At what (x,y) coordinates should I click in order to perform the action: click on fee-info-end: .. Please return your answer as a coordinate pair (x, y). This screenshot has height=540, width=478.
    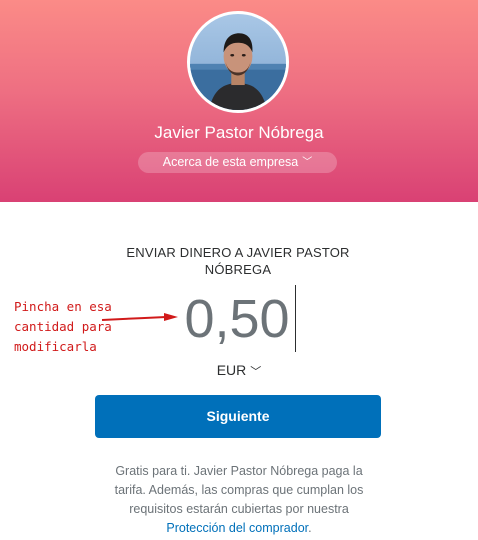
    Looking at the image, I should click on (310, 528).